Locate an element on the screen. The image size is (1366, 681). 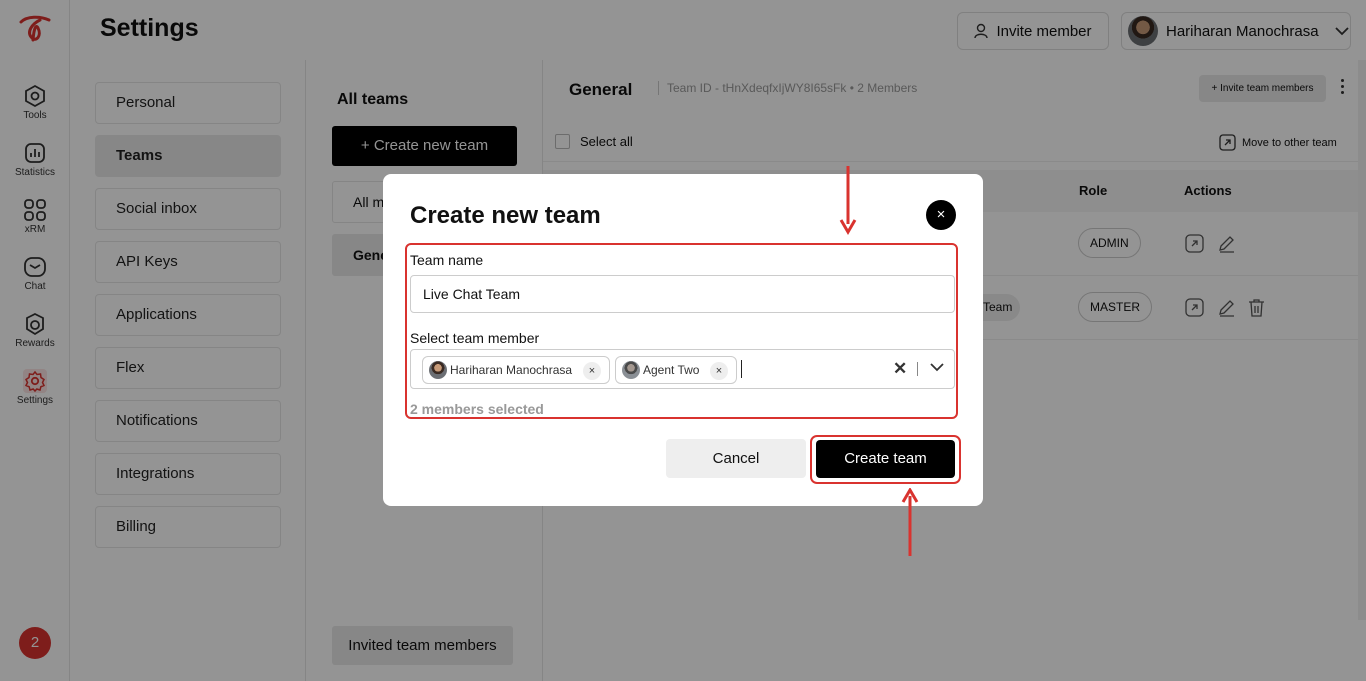
divider is located at coordinates (917, 369).